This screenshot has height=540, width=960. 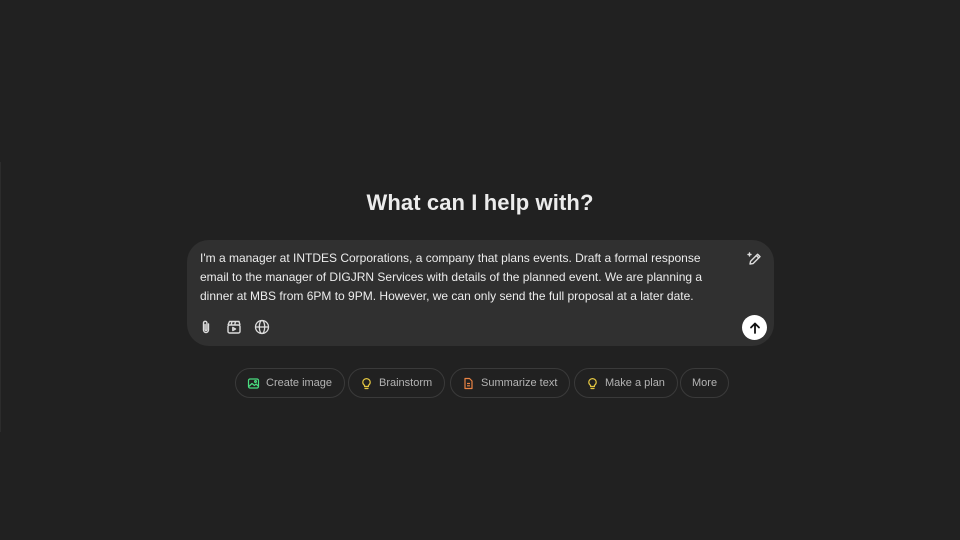 I want to click on chip-more: More, so click(x=705, y=383).